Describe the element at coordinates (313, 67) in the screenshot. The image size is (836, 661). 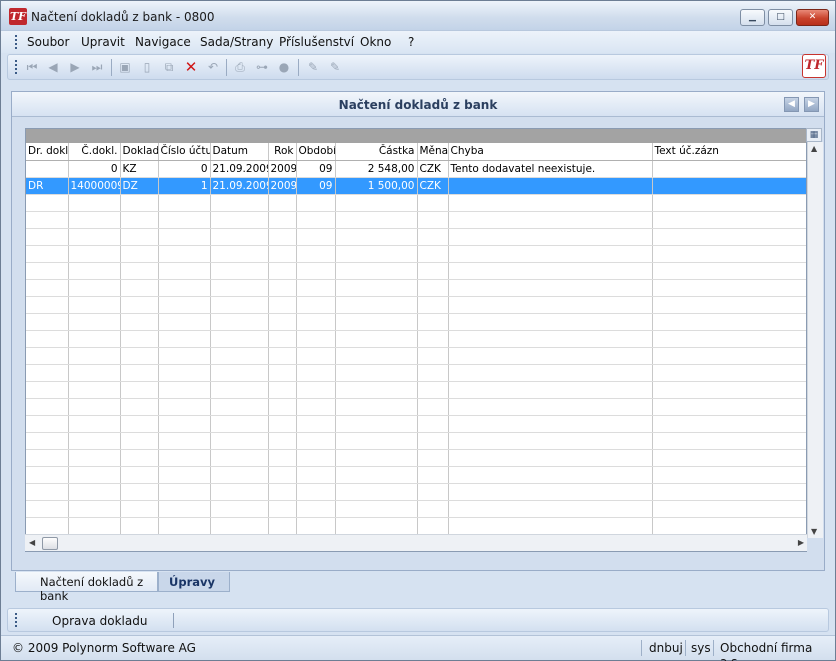
I see `edit-icon: ✎` at that location.